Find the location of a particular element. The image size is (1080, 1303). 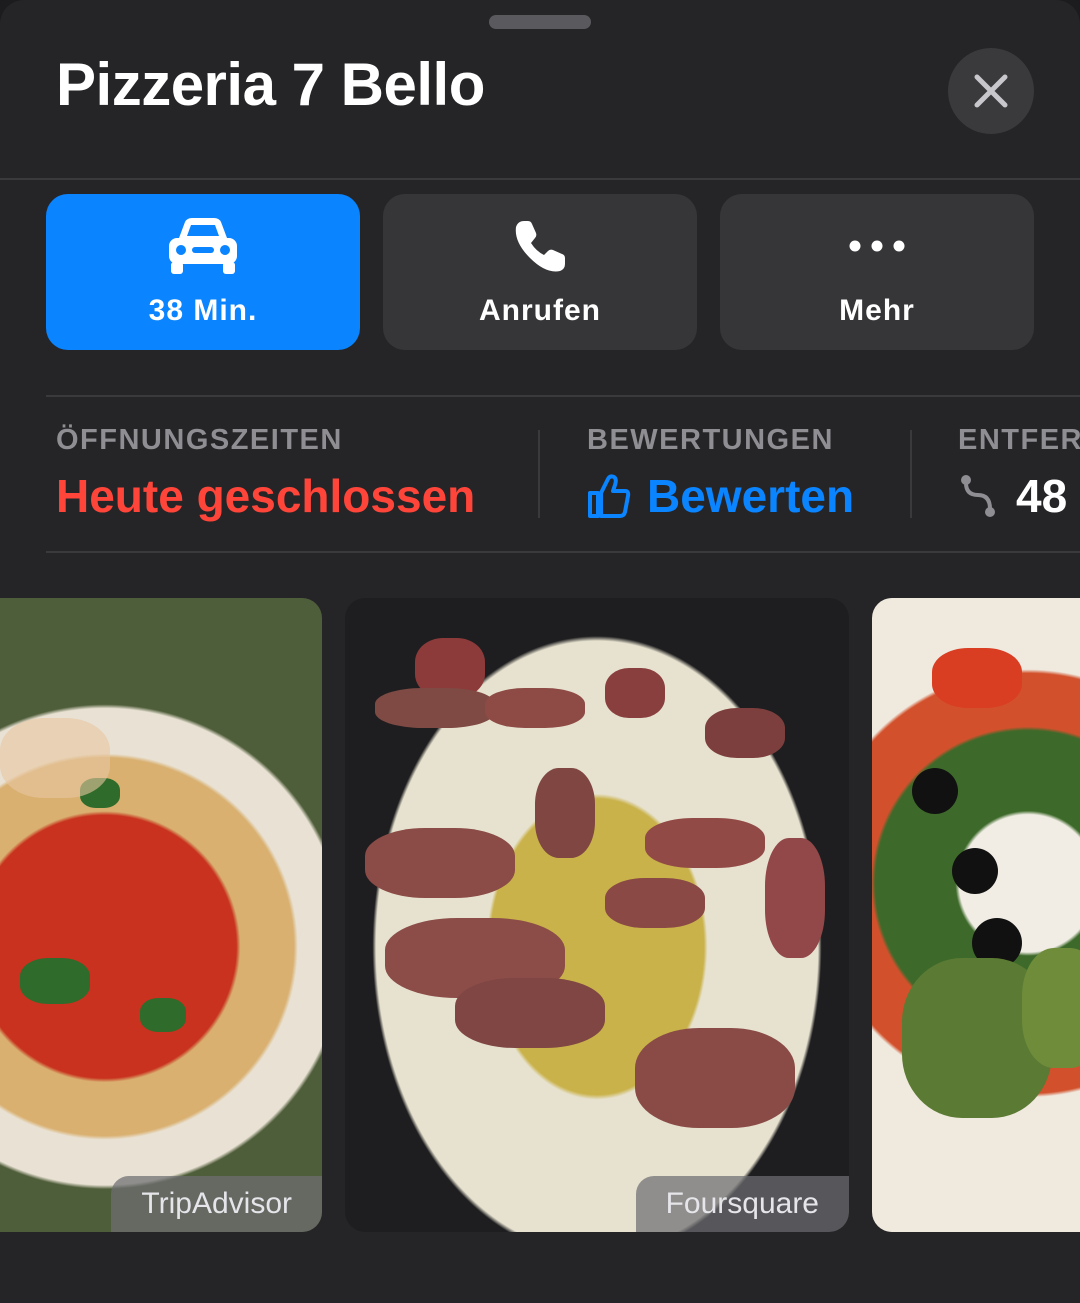

distance-heading: ENTFER is located at coordinates (1019, 440).